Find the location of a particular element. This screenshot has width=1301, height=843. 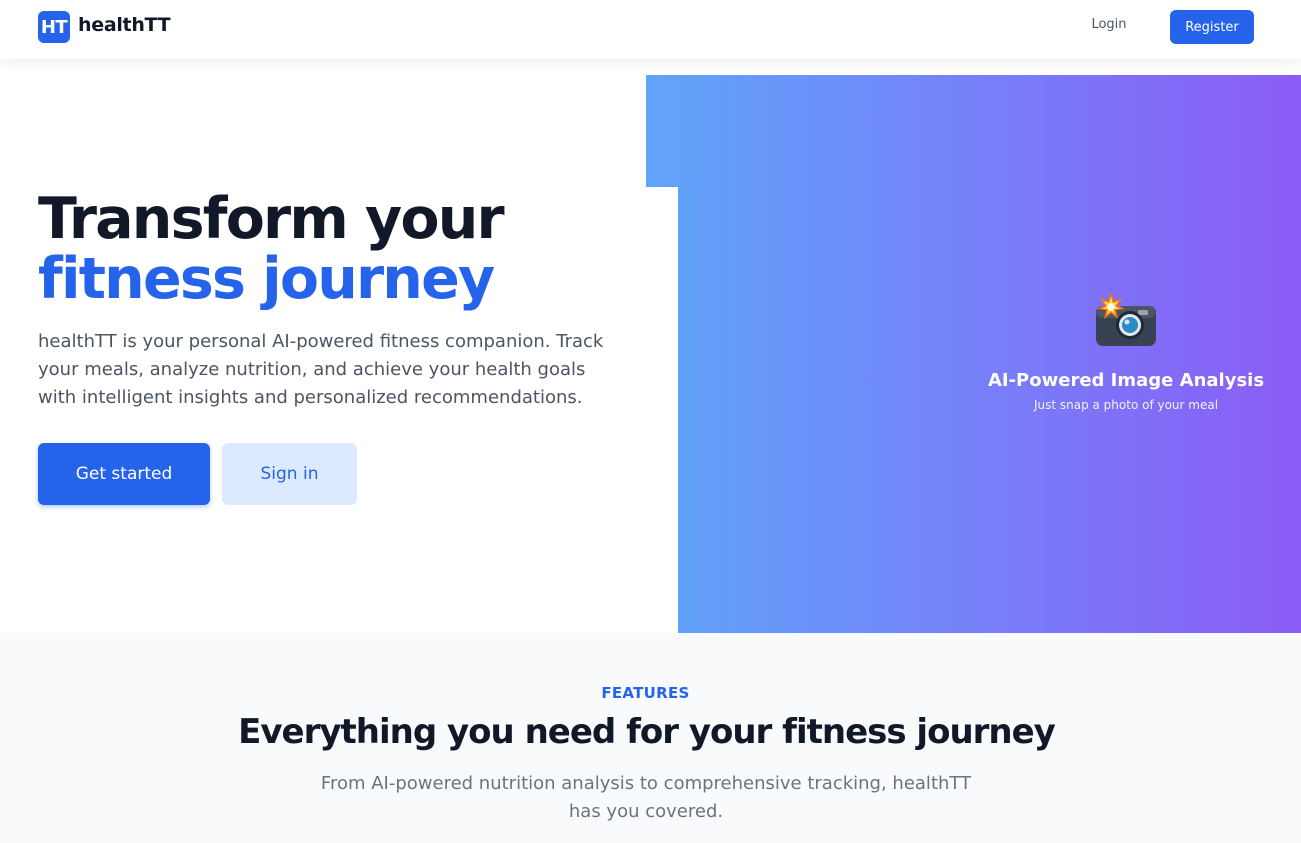

camera-flash-icon is located at coordinates (1126, 320).